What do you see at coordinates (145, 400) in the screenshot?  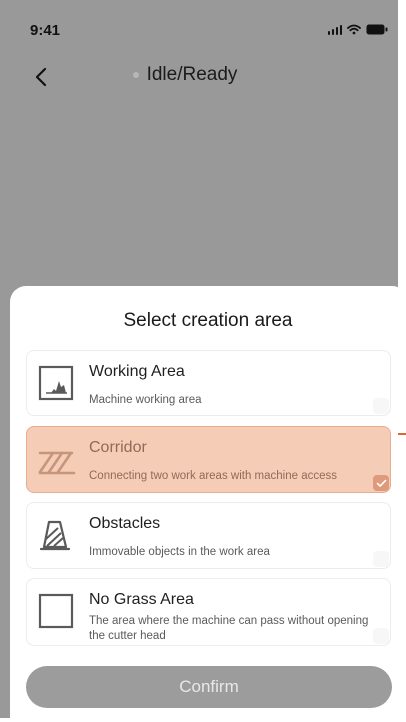 I see `option-description: Machine working area` at bounding box center [145, 400].